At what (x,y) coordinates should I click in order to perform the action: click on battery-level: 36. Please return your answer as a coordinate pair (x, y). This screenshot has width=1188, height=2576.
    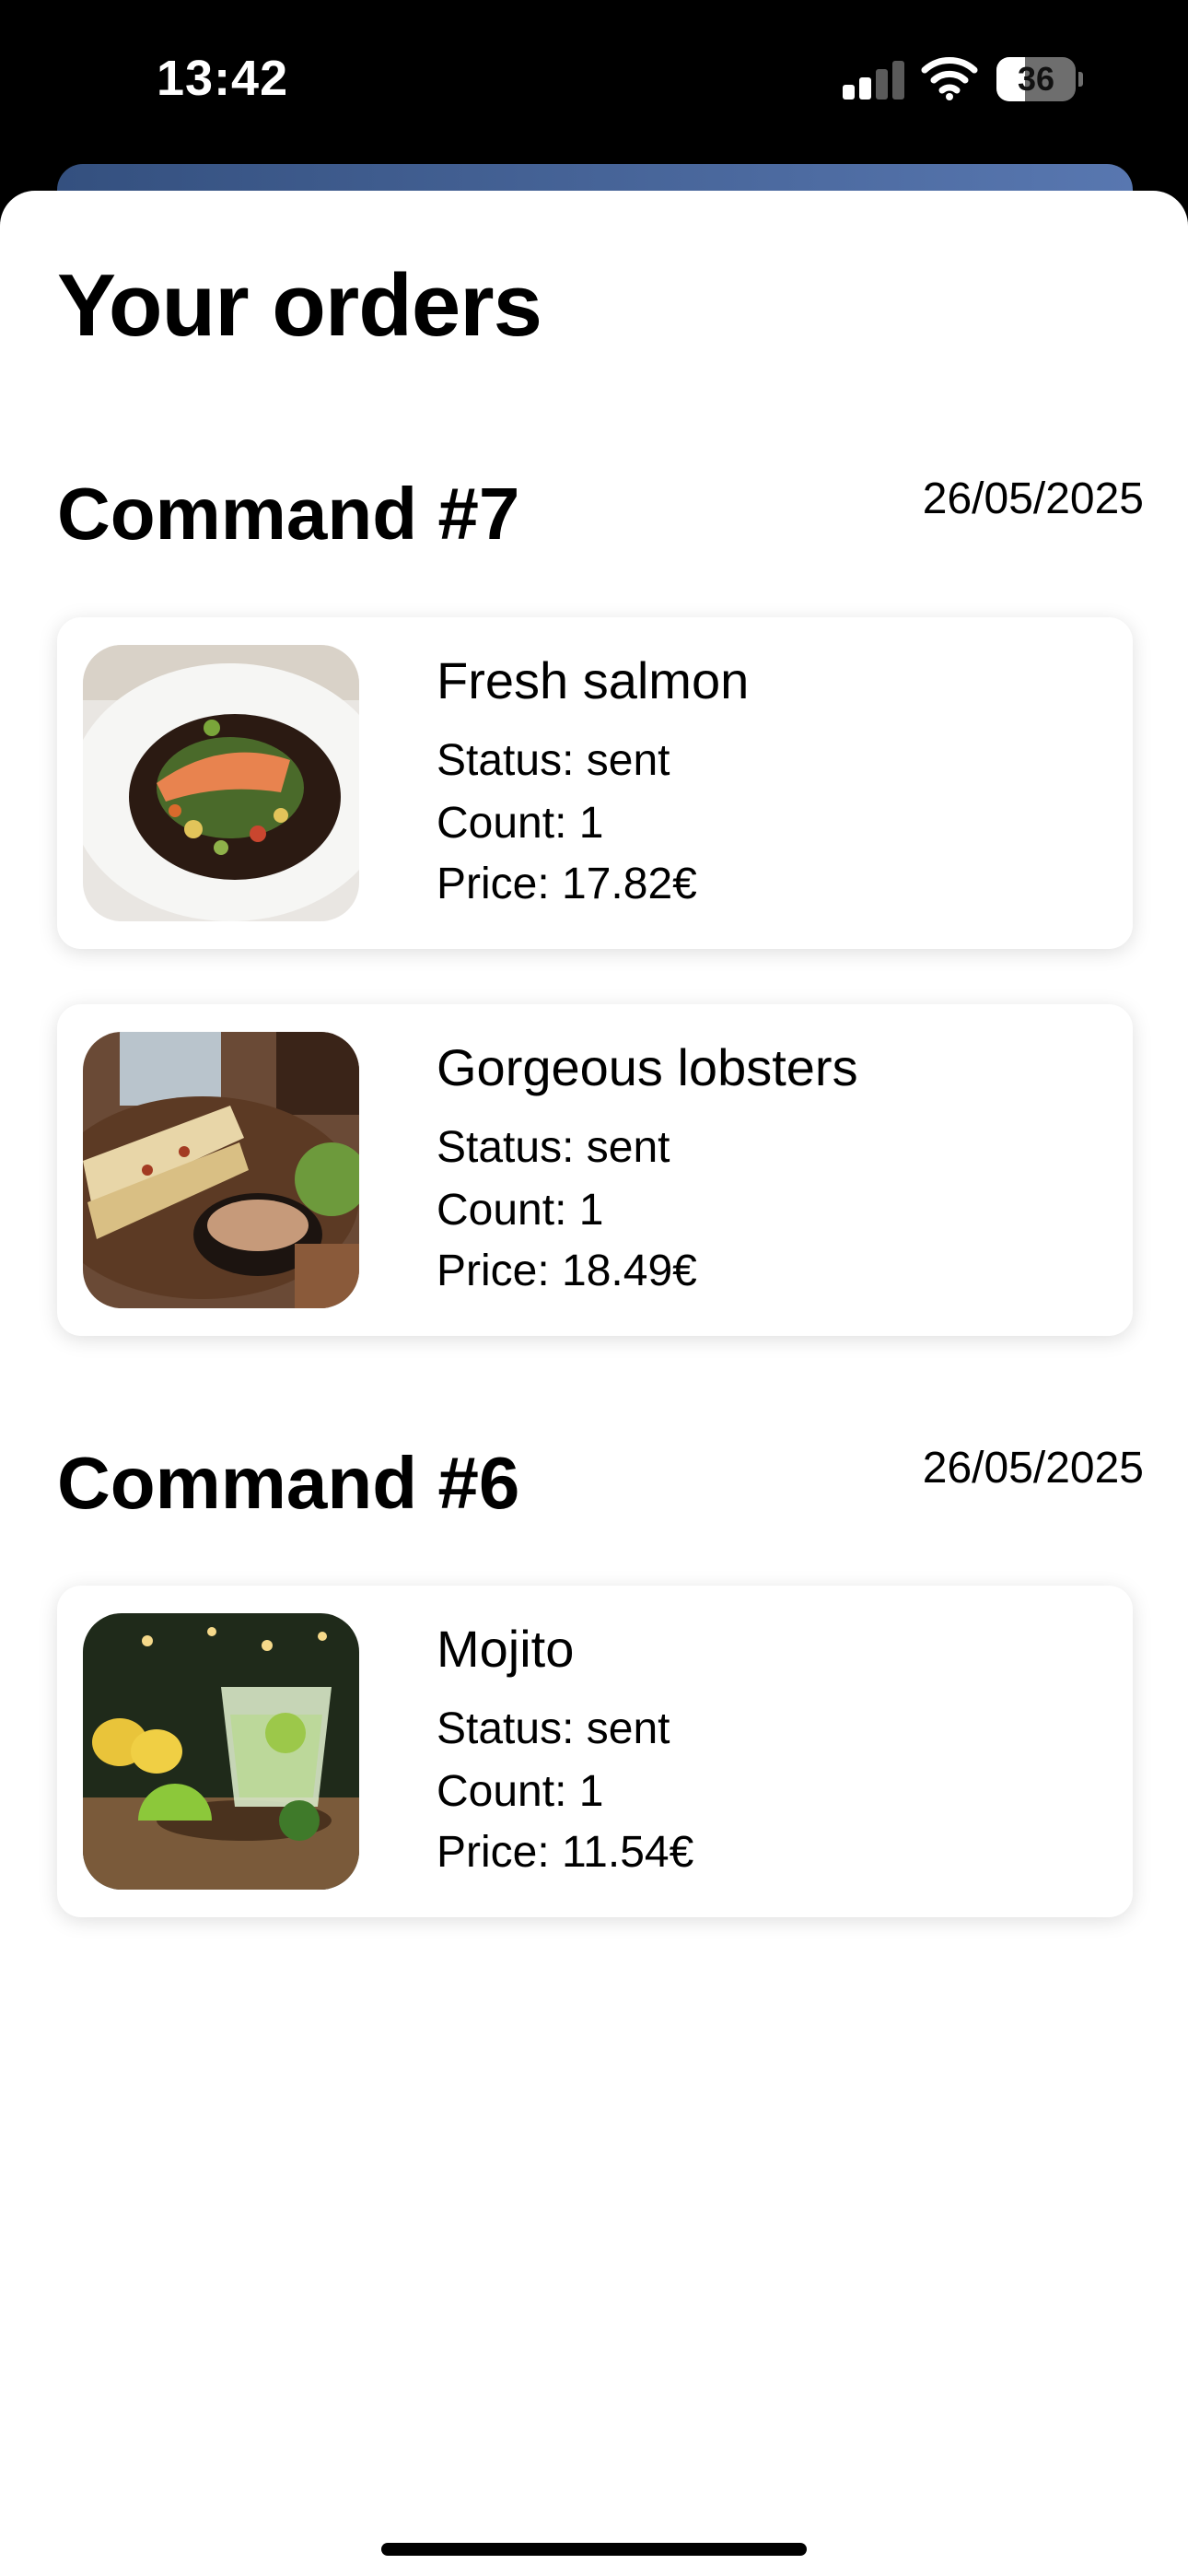
    Looking at the image, I should click on (1036, 79).